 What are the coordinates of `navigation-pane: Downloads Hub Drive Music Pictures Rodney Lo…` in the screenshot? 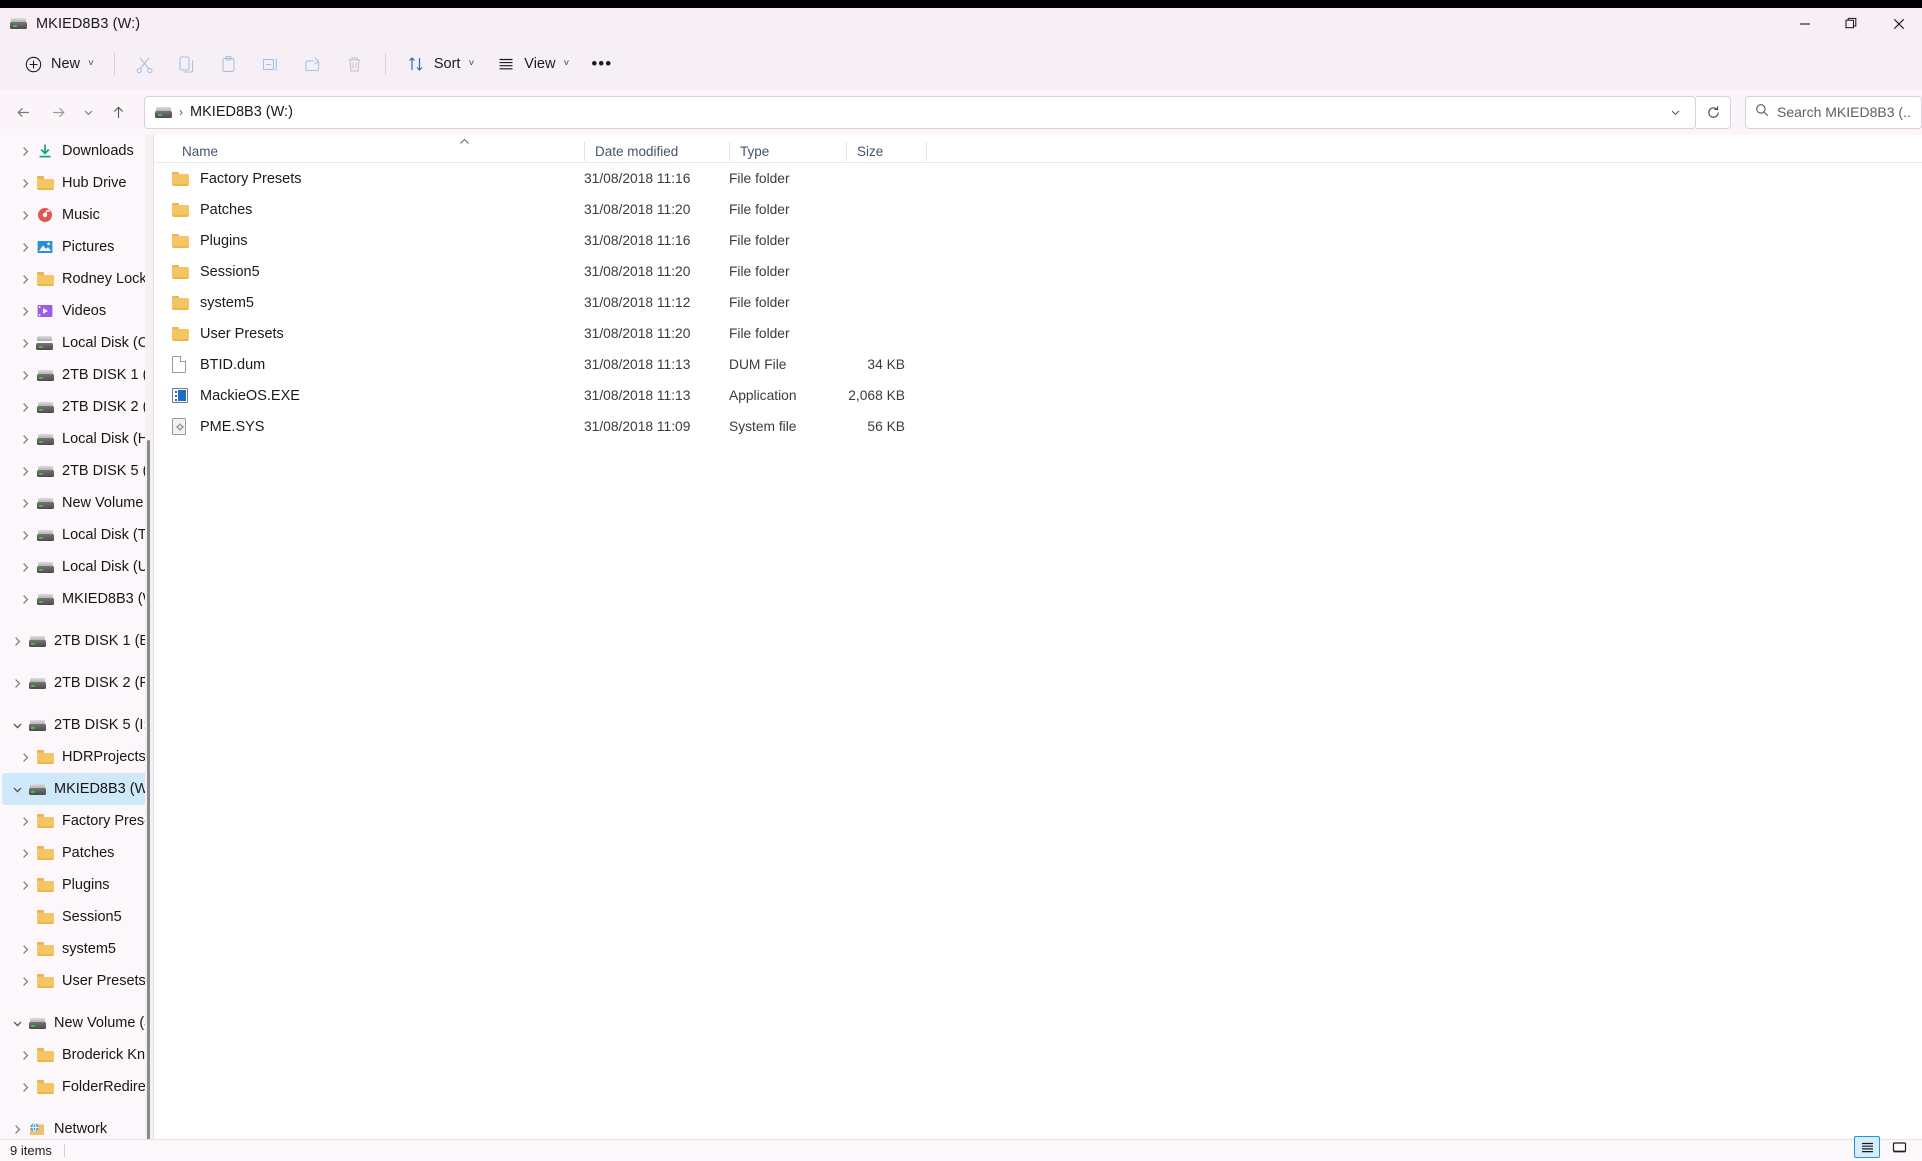 It's located at (76, 637).